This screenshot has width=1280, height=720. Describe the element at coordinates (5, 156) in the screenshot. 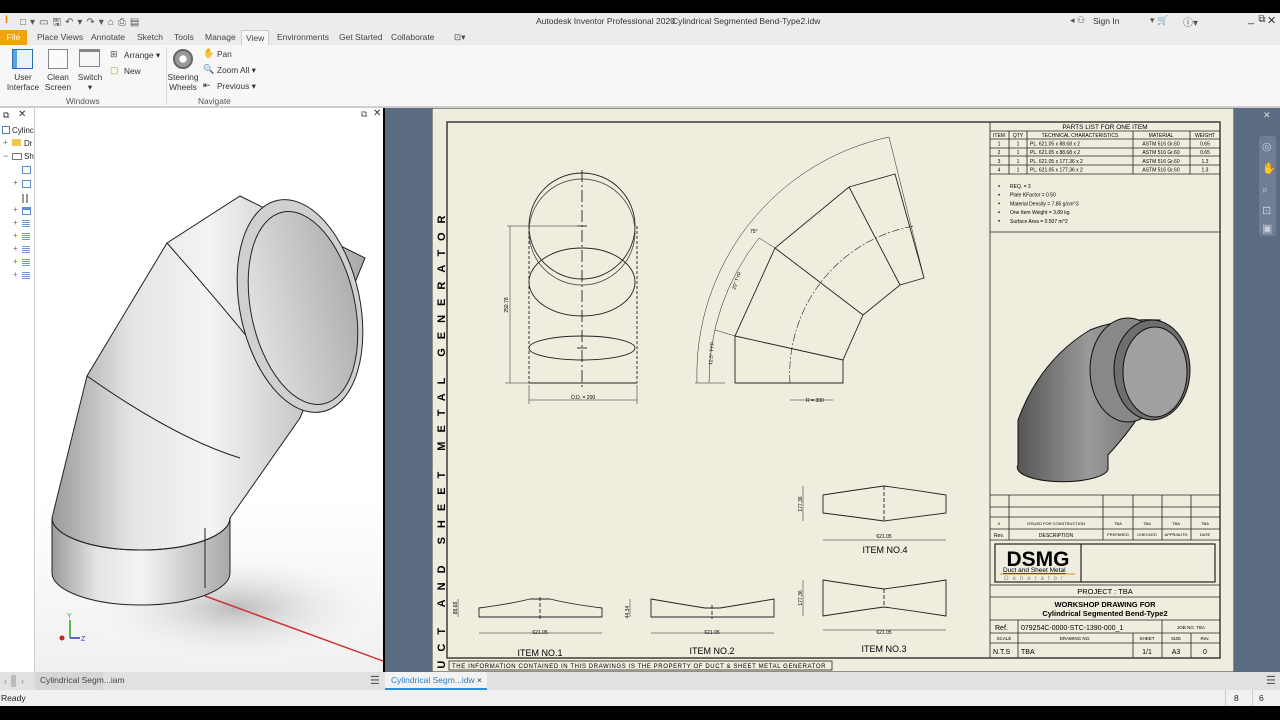

I see `collapse-icon: −` at that location.